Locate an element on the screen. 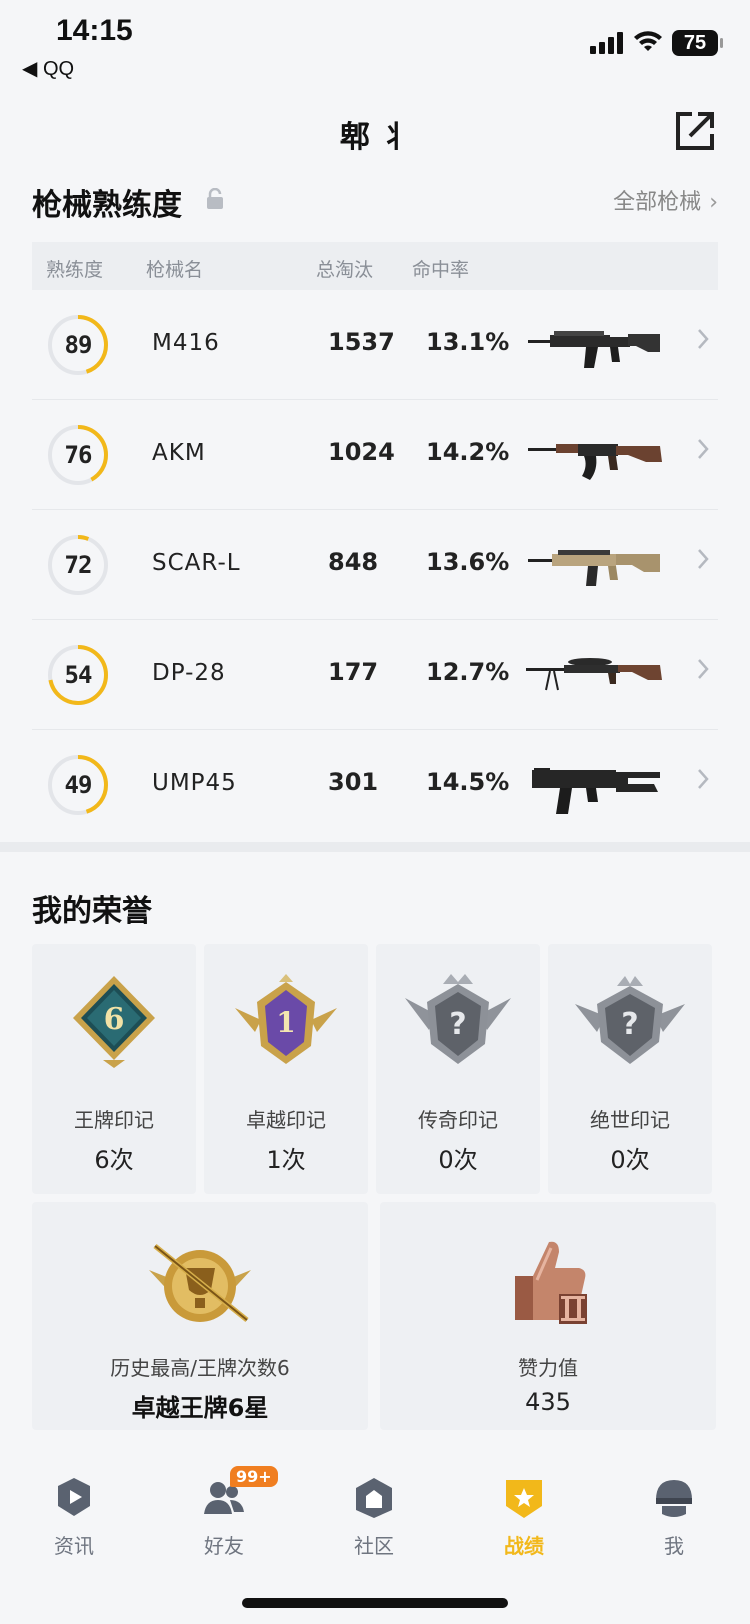 Image resolution: width=750 pixels, height=1624 pixels. likes-value: 435 is located at coordinates (548, 1402).